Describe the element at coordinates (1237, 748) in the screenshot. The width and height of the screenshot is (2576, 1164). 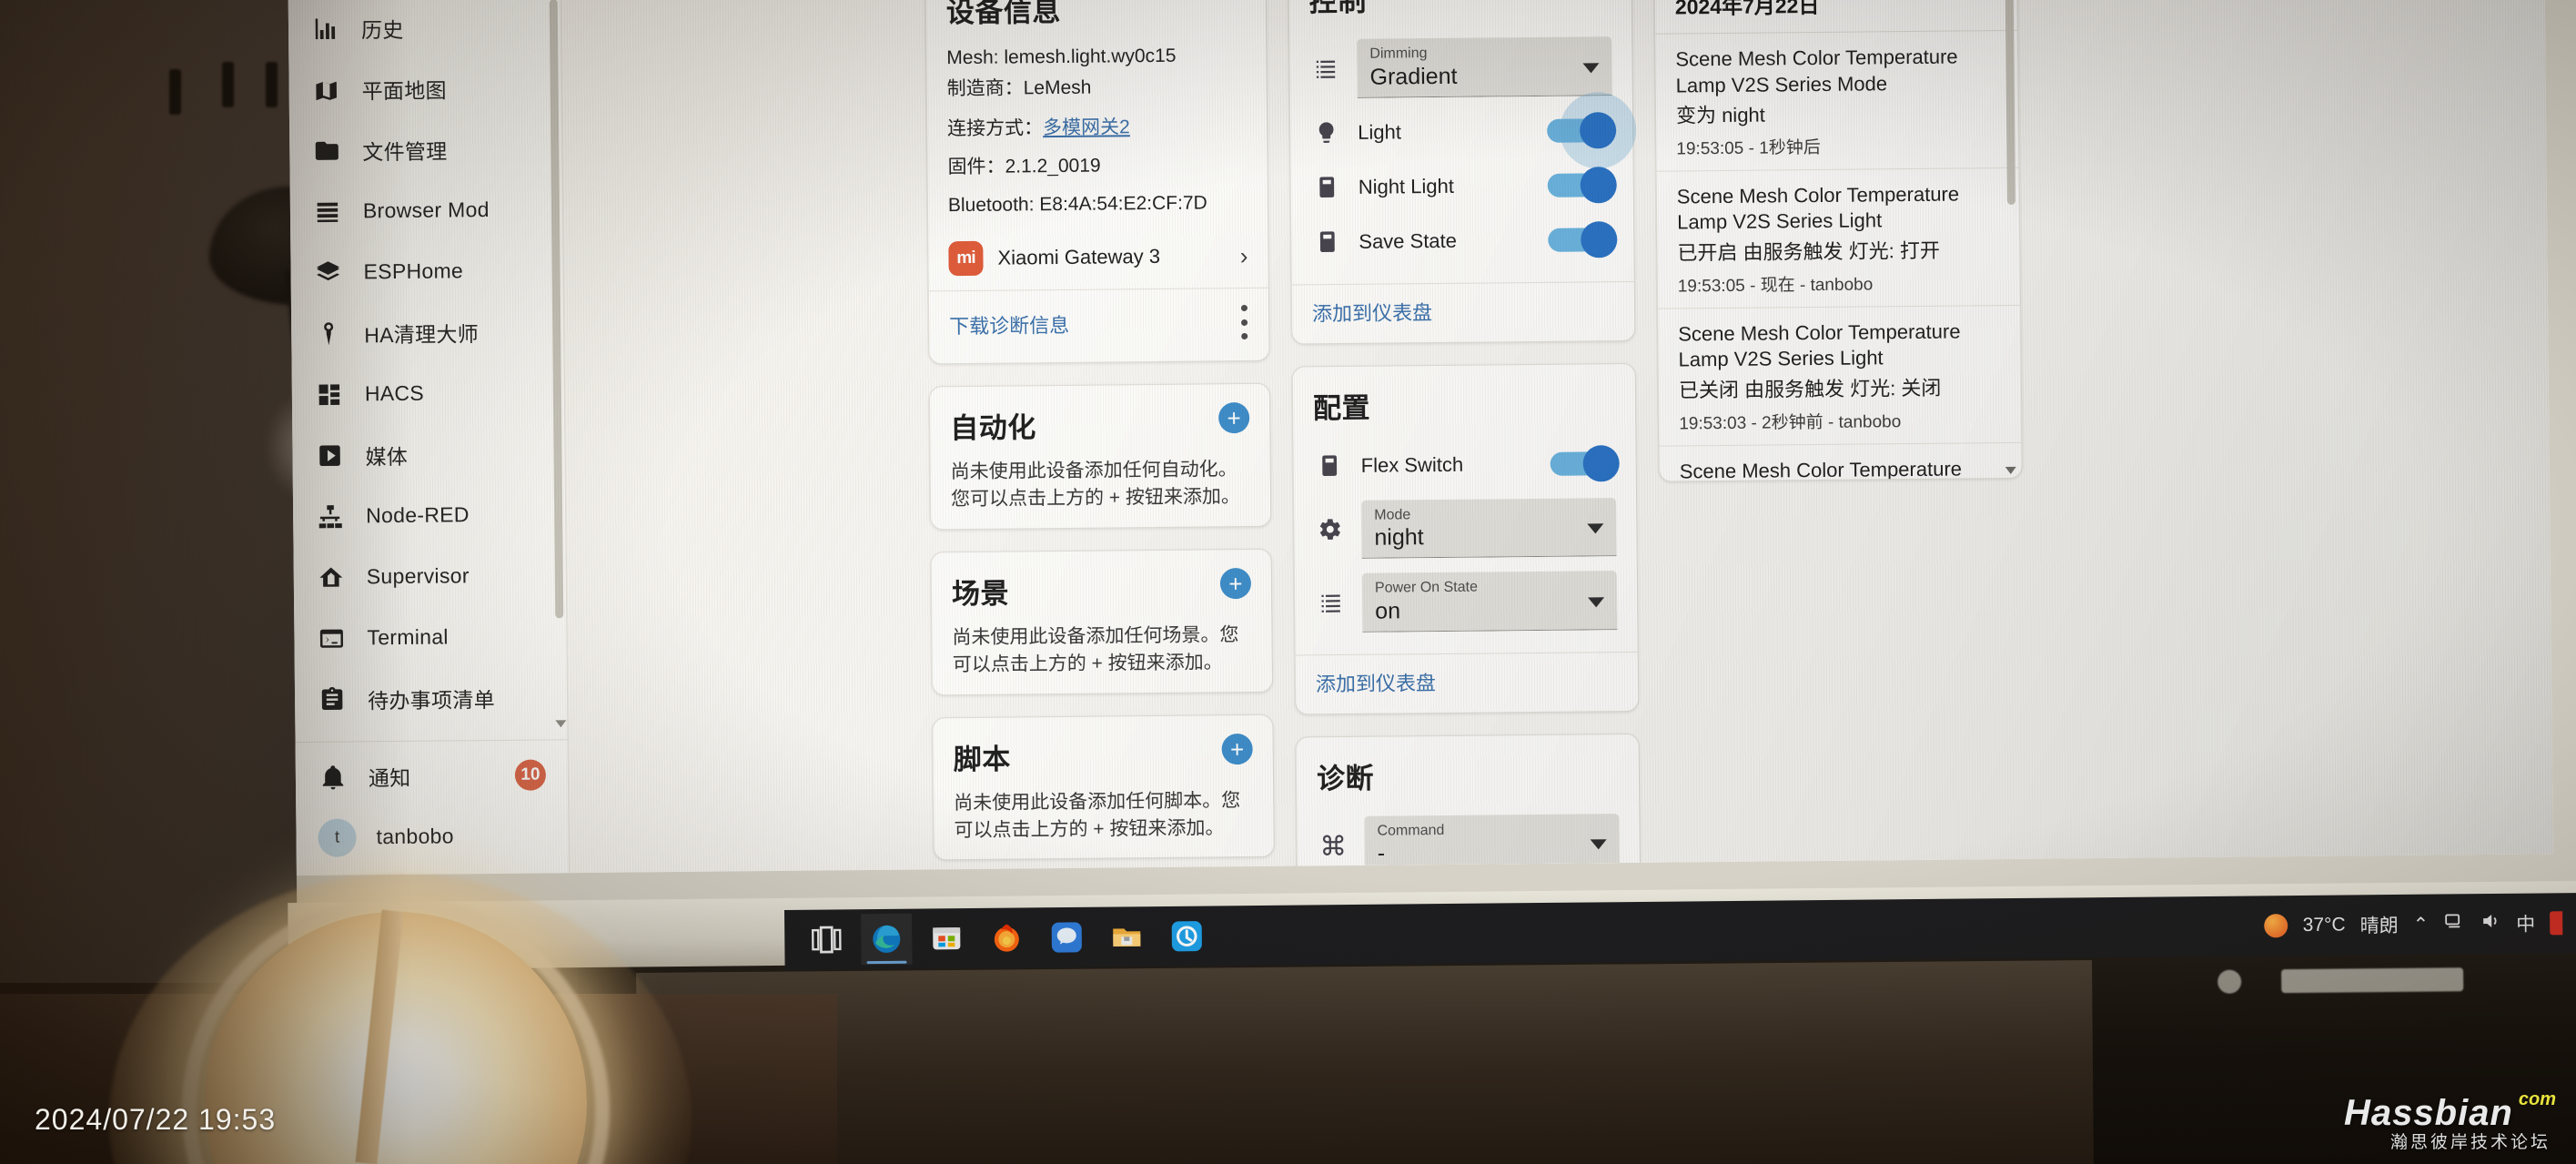
I see `add-script-button: +` at that location.